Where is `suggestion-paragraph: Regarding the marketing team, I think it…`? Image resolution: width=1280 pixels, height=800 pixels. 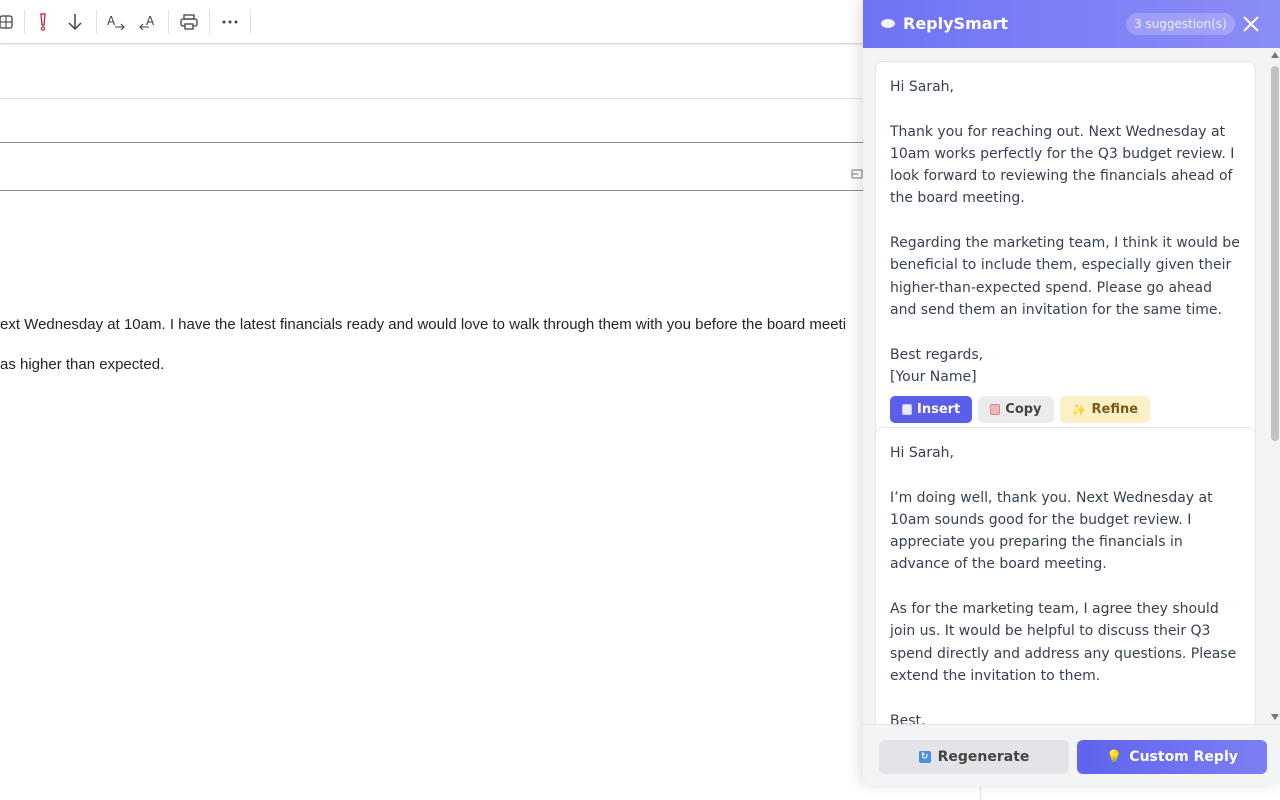 suggestion-paragraph: Regarding the marketing team, I think it… is located at coordinates (1065, 276).